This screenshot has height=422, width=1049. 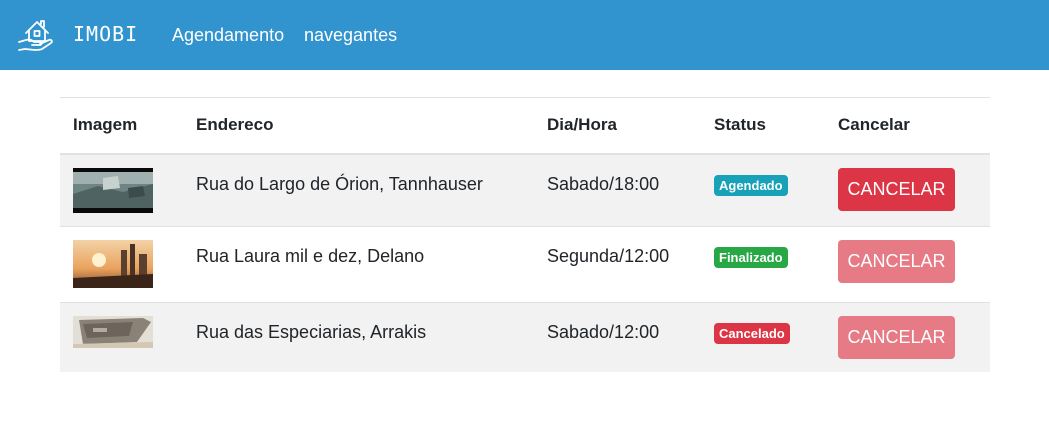 I want to click on status-cell: Agendado, so click(x=763, y=190).